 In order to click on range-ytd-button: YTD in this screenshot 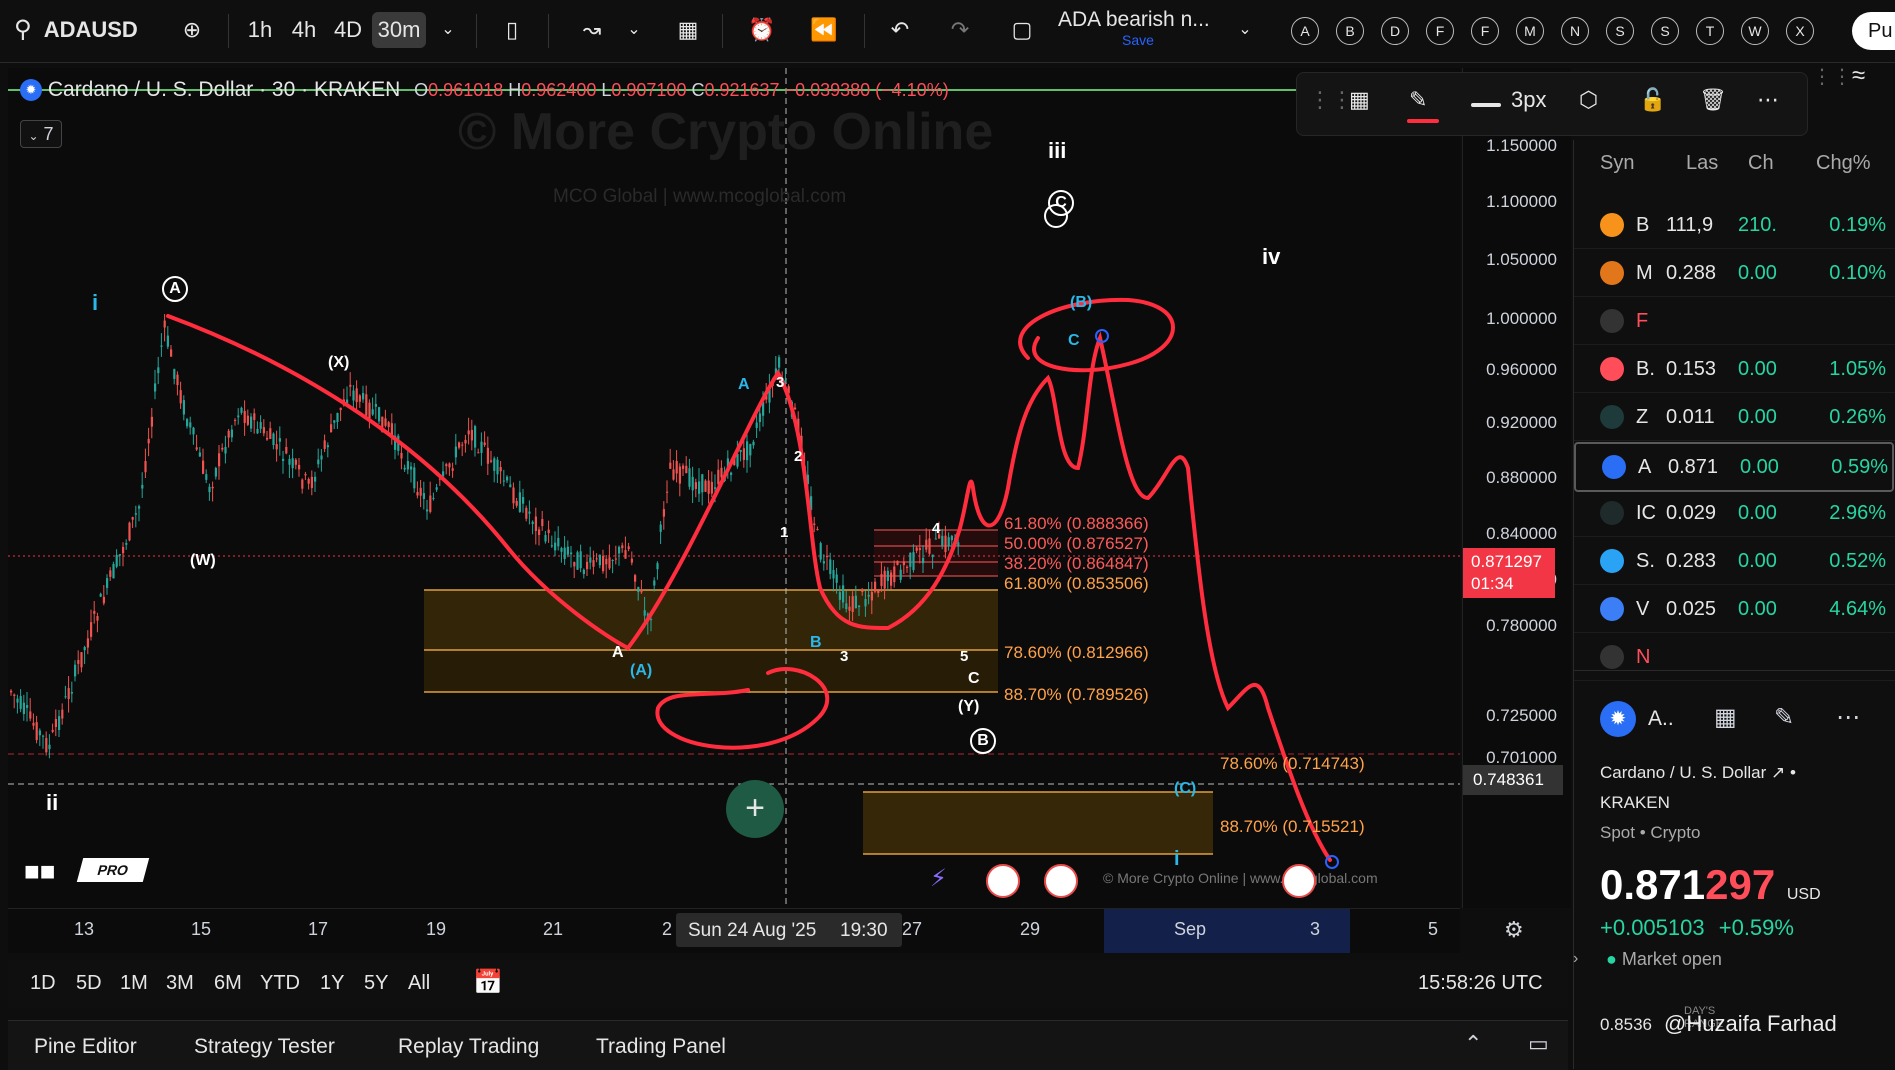, I will do `click(280, 983)`.